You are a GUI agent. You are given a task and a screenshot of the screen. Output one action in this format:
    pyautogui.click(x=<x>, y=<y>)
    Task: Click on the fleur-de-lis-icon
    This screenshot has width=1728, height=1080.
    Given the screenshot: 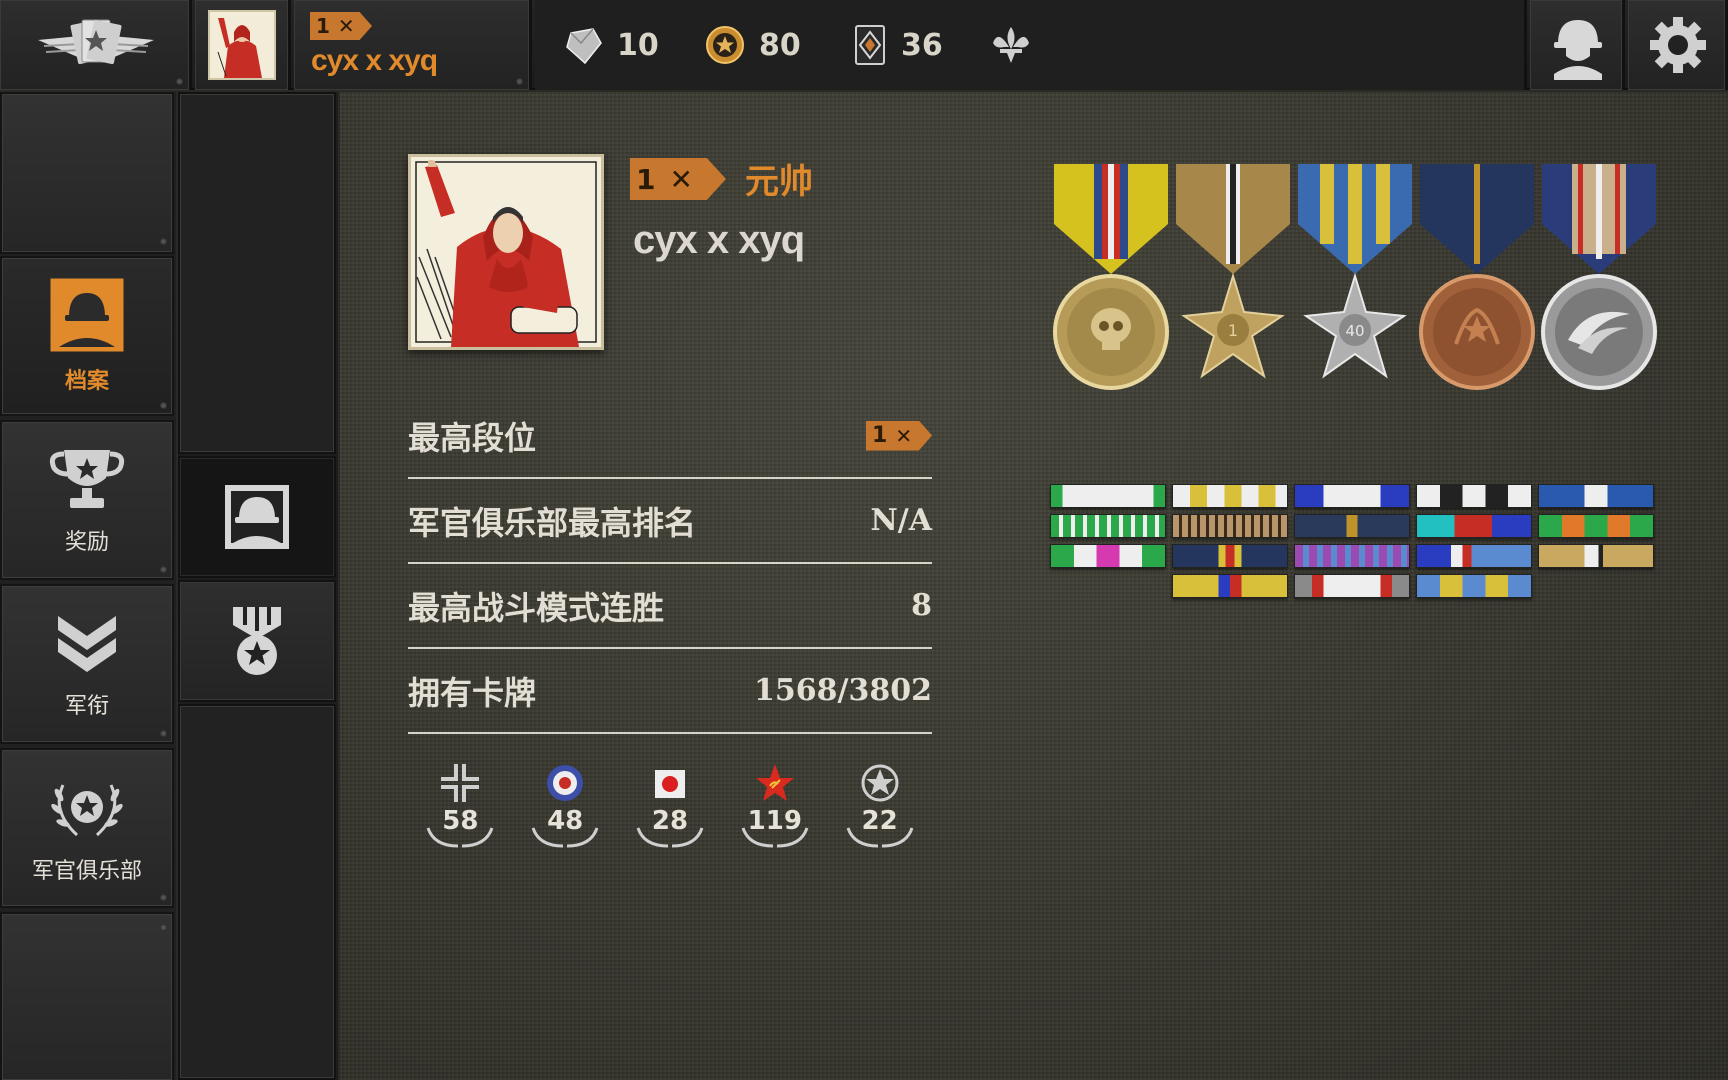 What is the action you would take?
    pyautogui.click(x=1011, y=45)
    